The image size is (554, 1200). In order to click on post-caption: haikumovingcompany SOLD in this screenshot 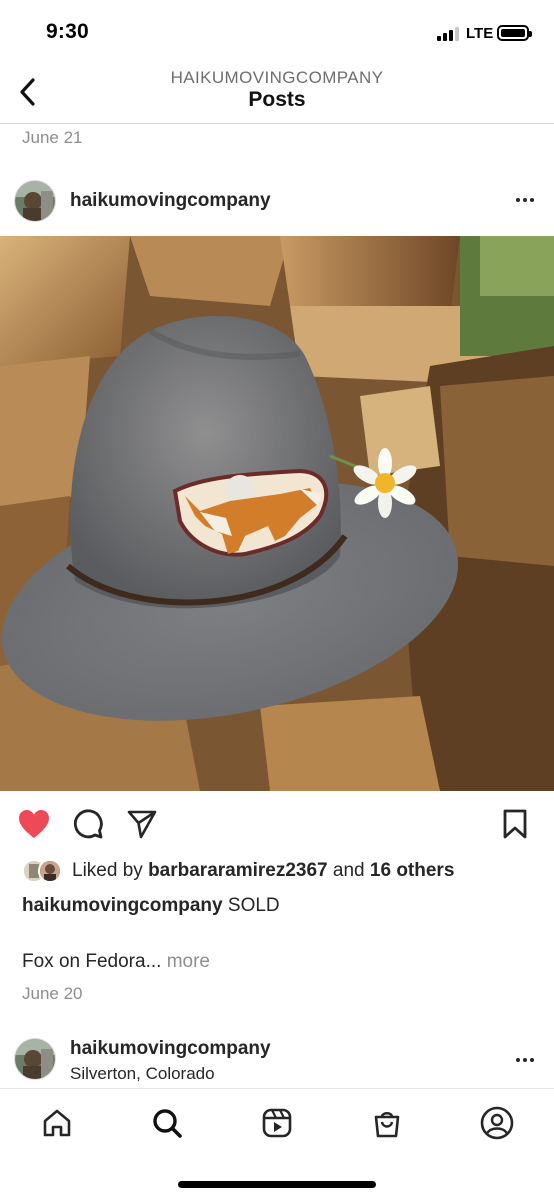, I will do `click(151, 906)`.